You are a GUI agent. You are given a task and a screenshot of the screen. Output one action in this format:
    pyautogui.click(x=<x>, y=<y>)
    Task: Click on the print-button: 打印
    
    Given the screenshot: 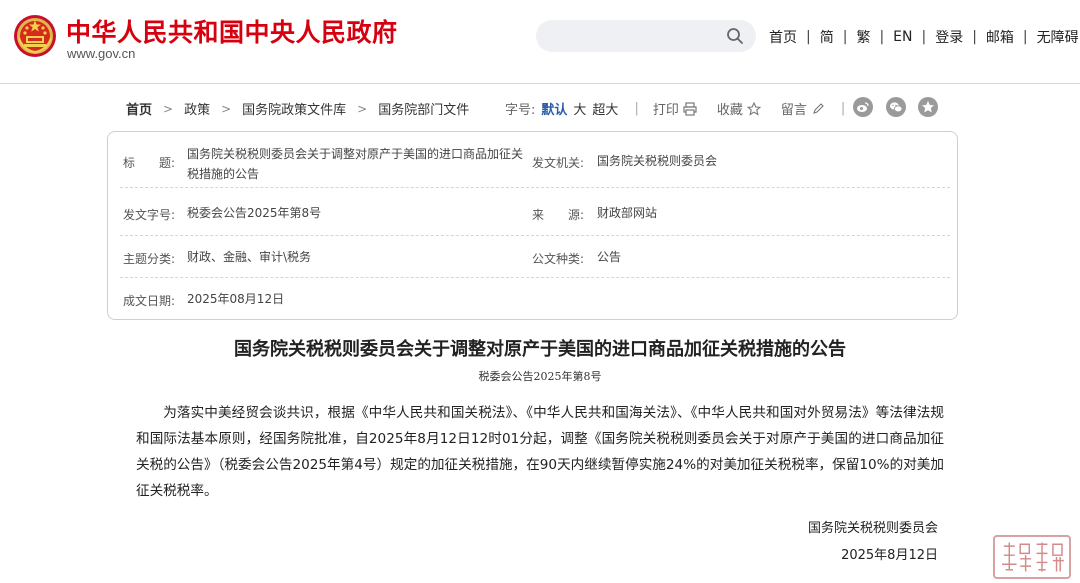 What is the action you would take?
    pyautogui.click(x=675, y=108)
    